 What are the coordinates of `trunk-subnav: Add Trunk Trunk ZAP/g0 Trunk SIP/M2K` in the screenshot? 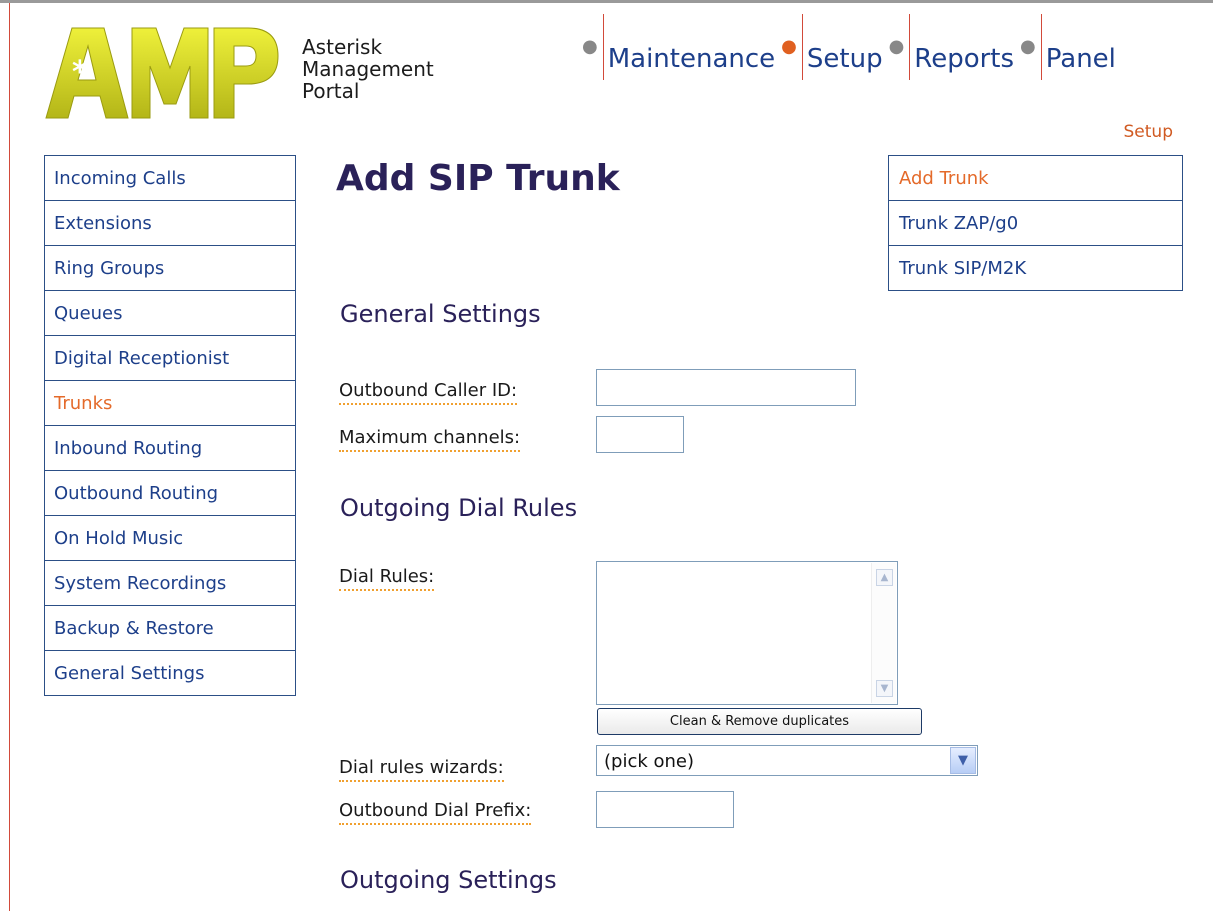 It's located at (1035, 223).